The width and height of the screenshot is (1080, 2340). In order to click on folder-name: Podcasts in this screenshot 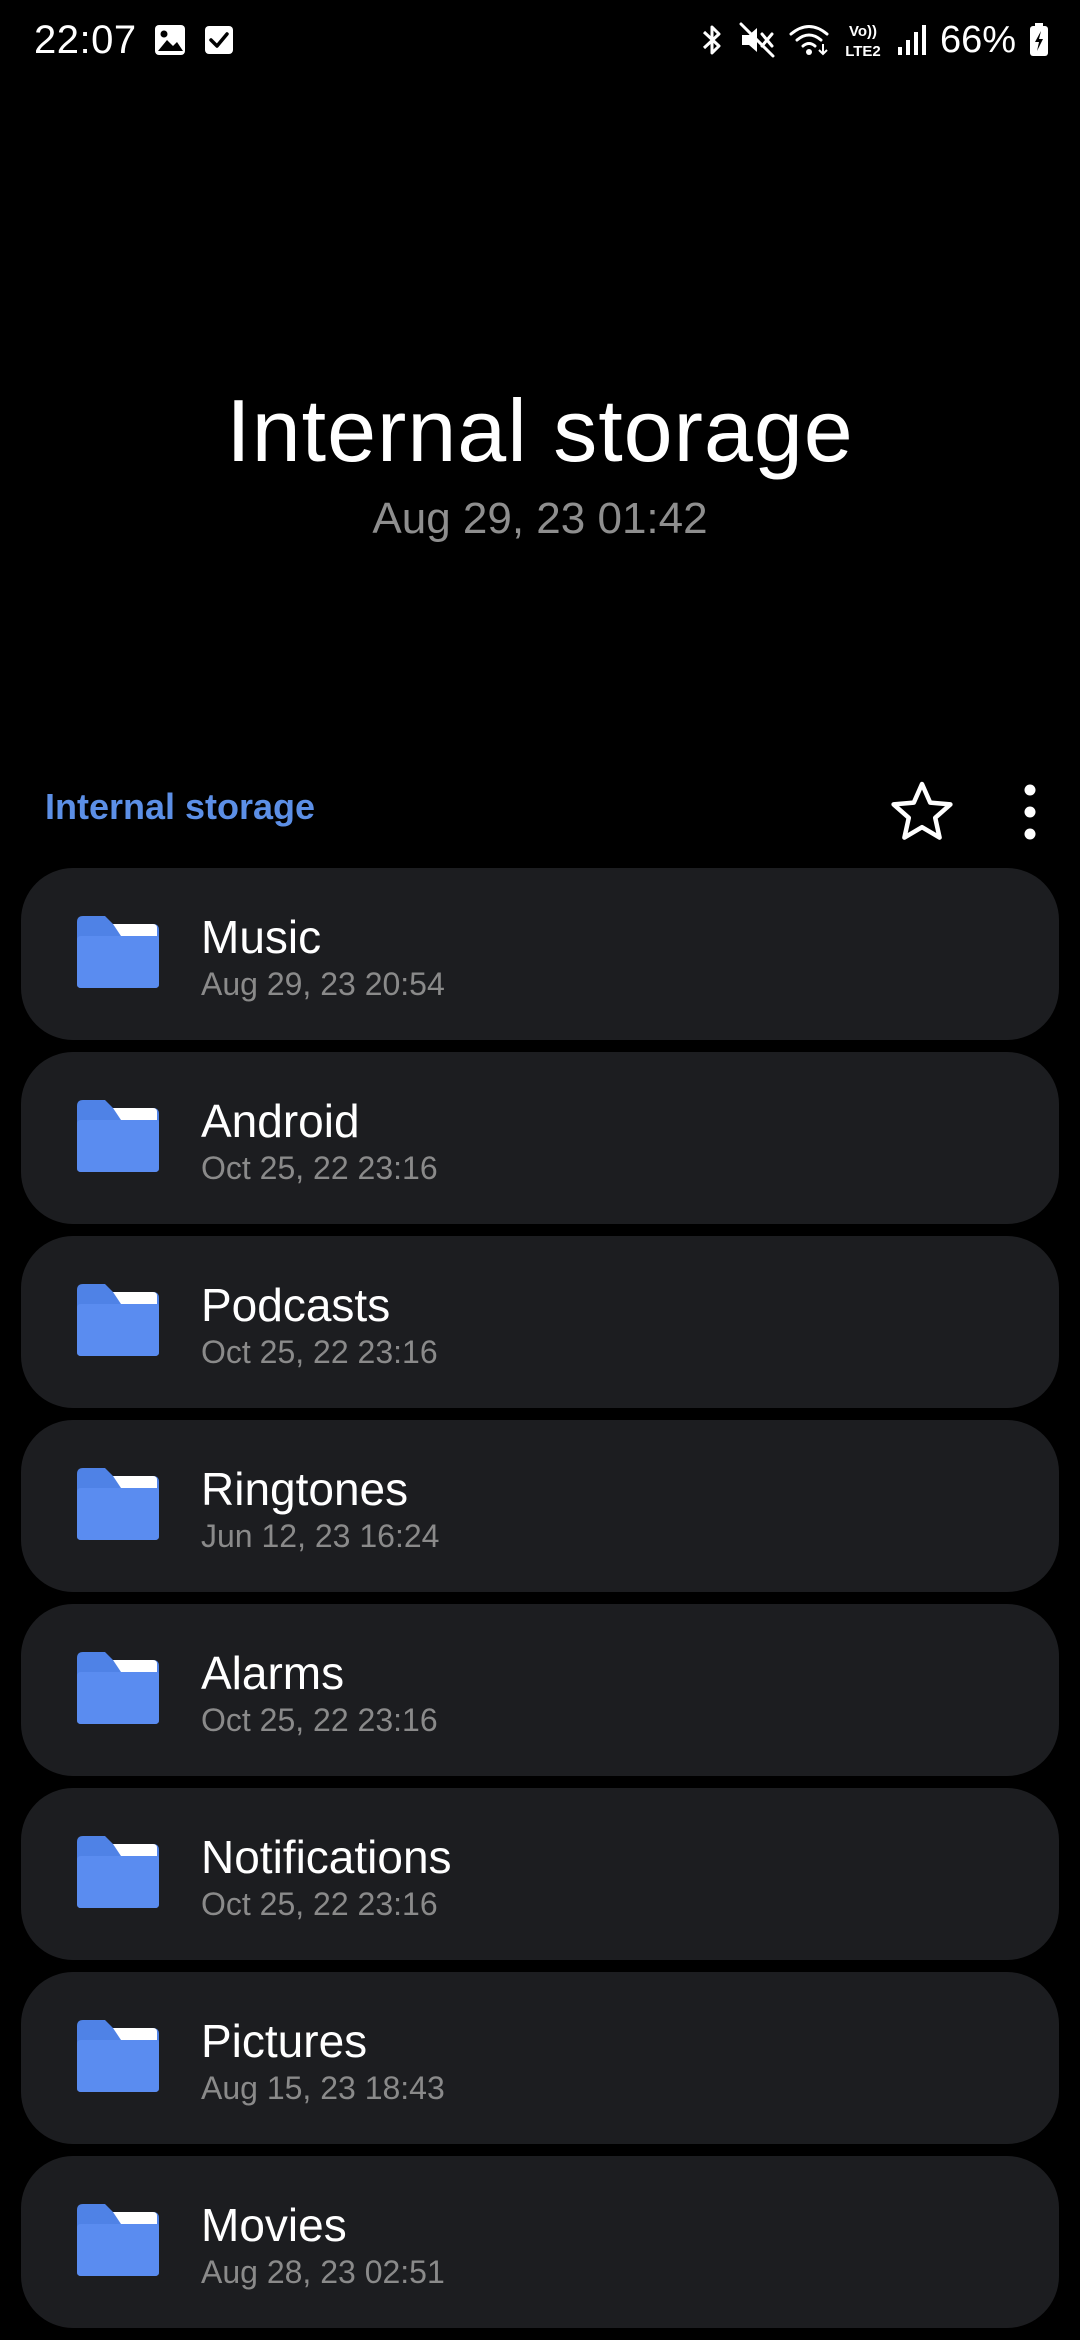, I will do `click(296, 1305)`.